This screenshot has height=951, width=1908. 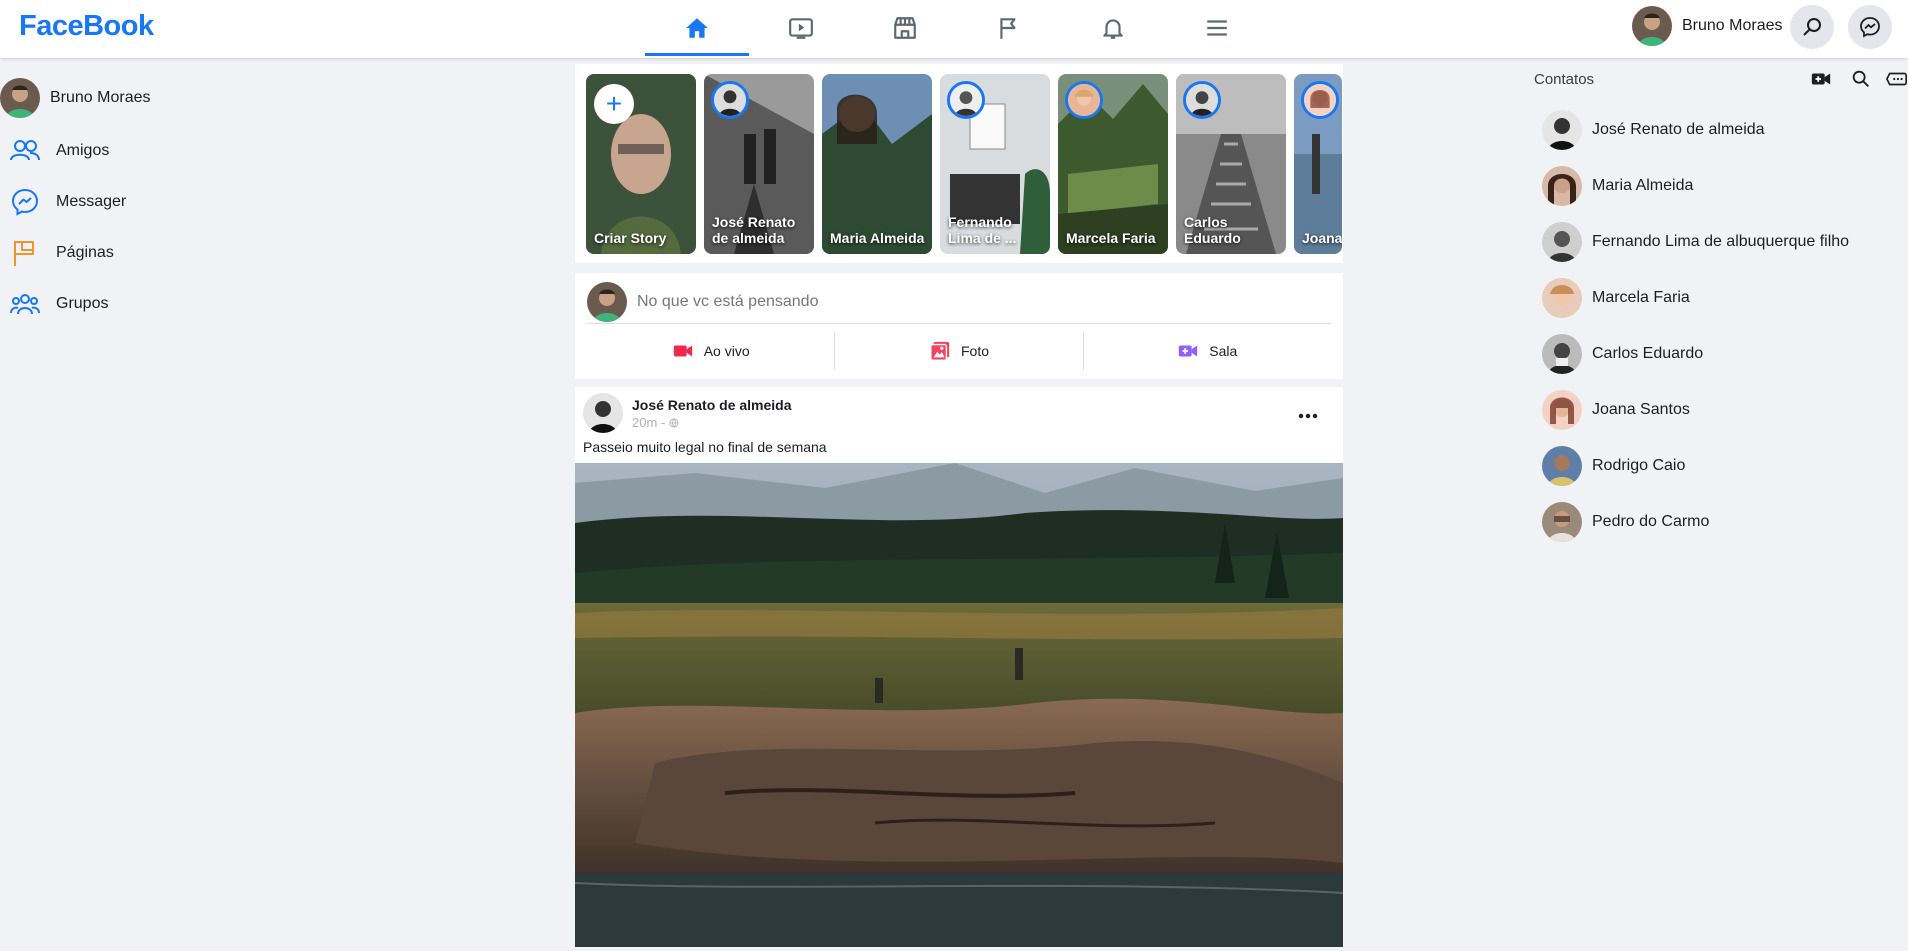 What do you see at coordinates (1721, 298) in the screenshot?
I see `contact-item: Marcela Faria` at bounding box center [1721, 298].